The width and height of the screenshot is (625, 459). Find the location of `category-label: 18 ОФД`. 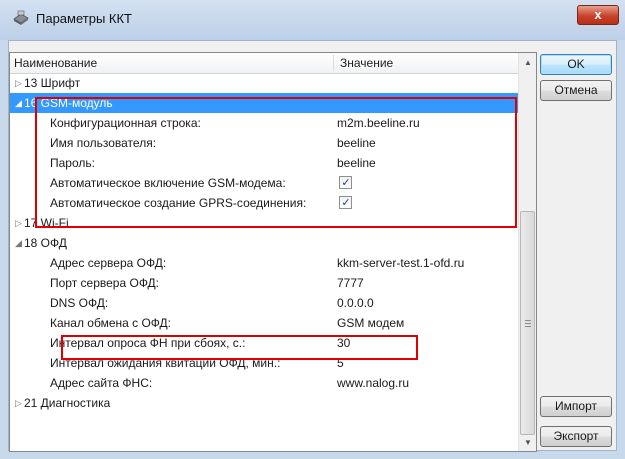

category-label: 18 ОФД is located at coordinates (45, 243).